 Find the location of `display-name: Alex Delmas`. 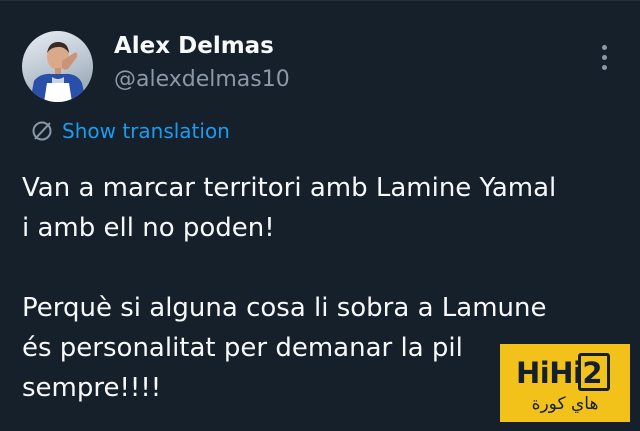

display-name: Alex Delmas is located at coordinates (194, 46).